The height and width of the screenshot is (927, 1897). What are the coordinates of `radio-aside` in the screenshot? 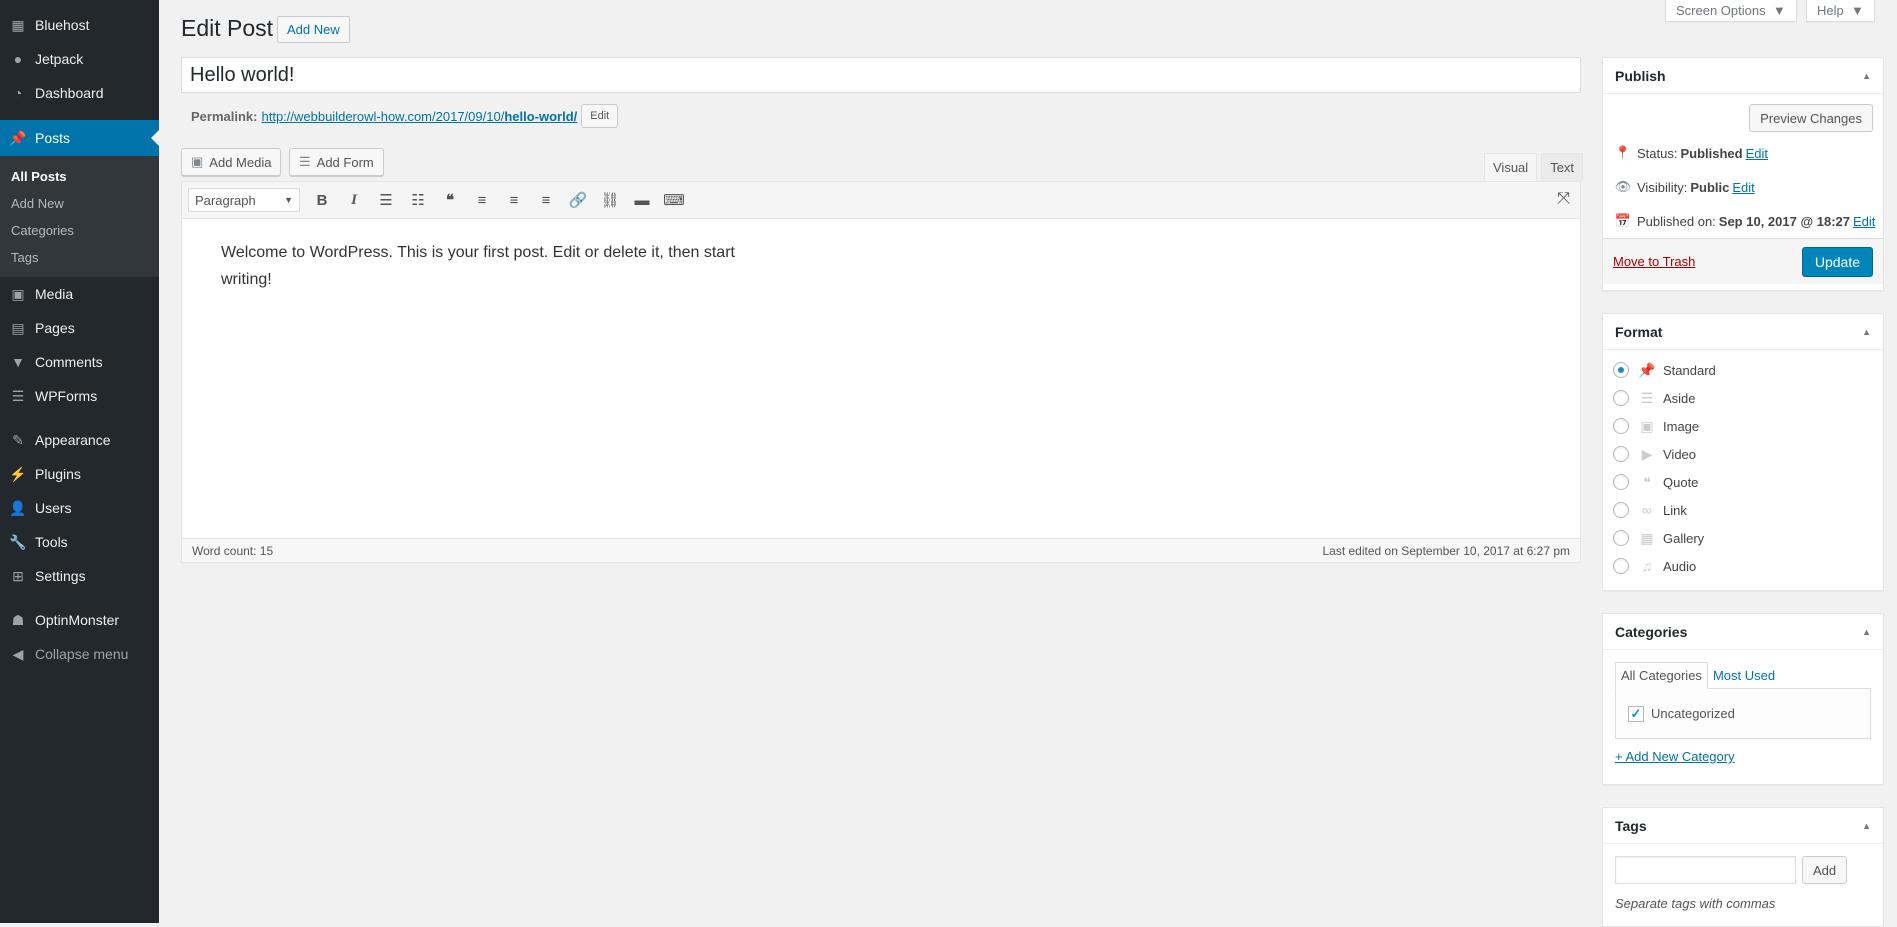 It's located at (1621, 398).